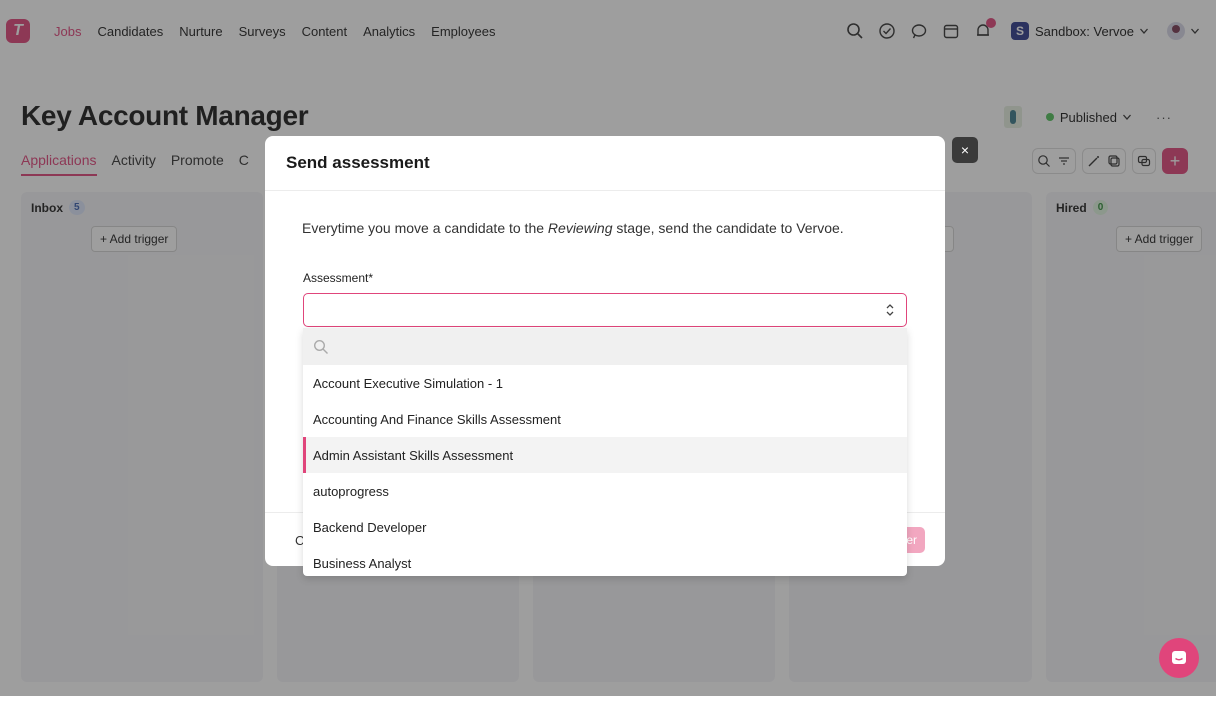 The image size is (1216, 702). Describe the element at coordinates (605, 310) in the screenshot. I see `assessment-select` at that location.